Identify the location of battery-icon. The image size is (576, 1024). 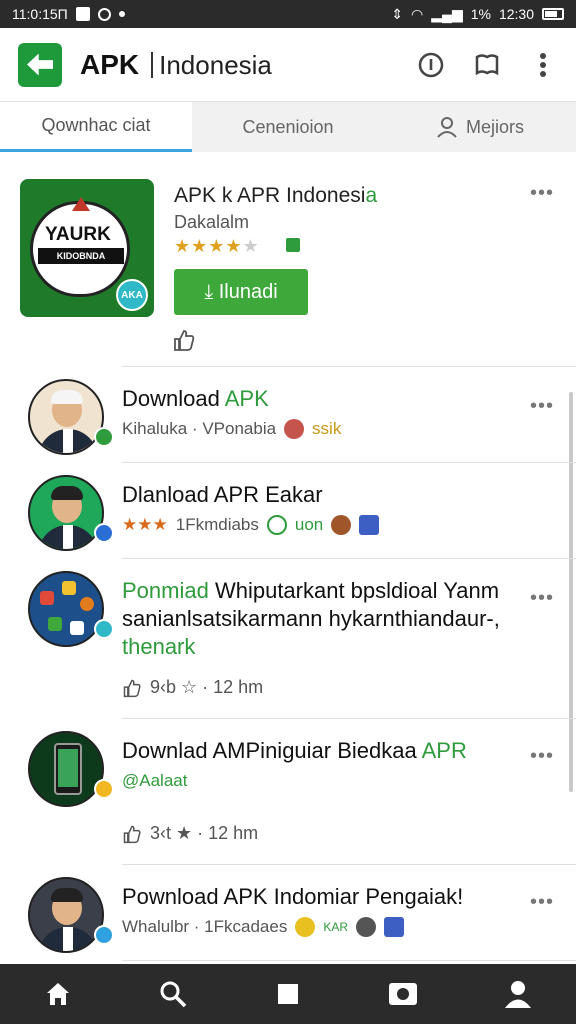
(553, 14).